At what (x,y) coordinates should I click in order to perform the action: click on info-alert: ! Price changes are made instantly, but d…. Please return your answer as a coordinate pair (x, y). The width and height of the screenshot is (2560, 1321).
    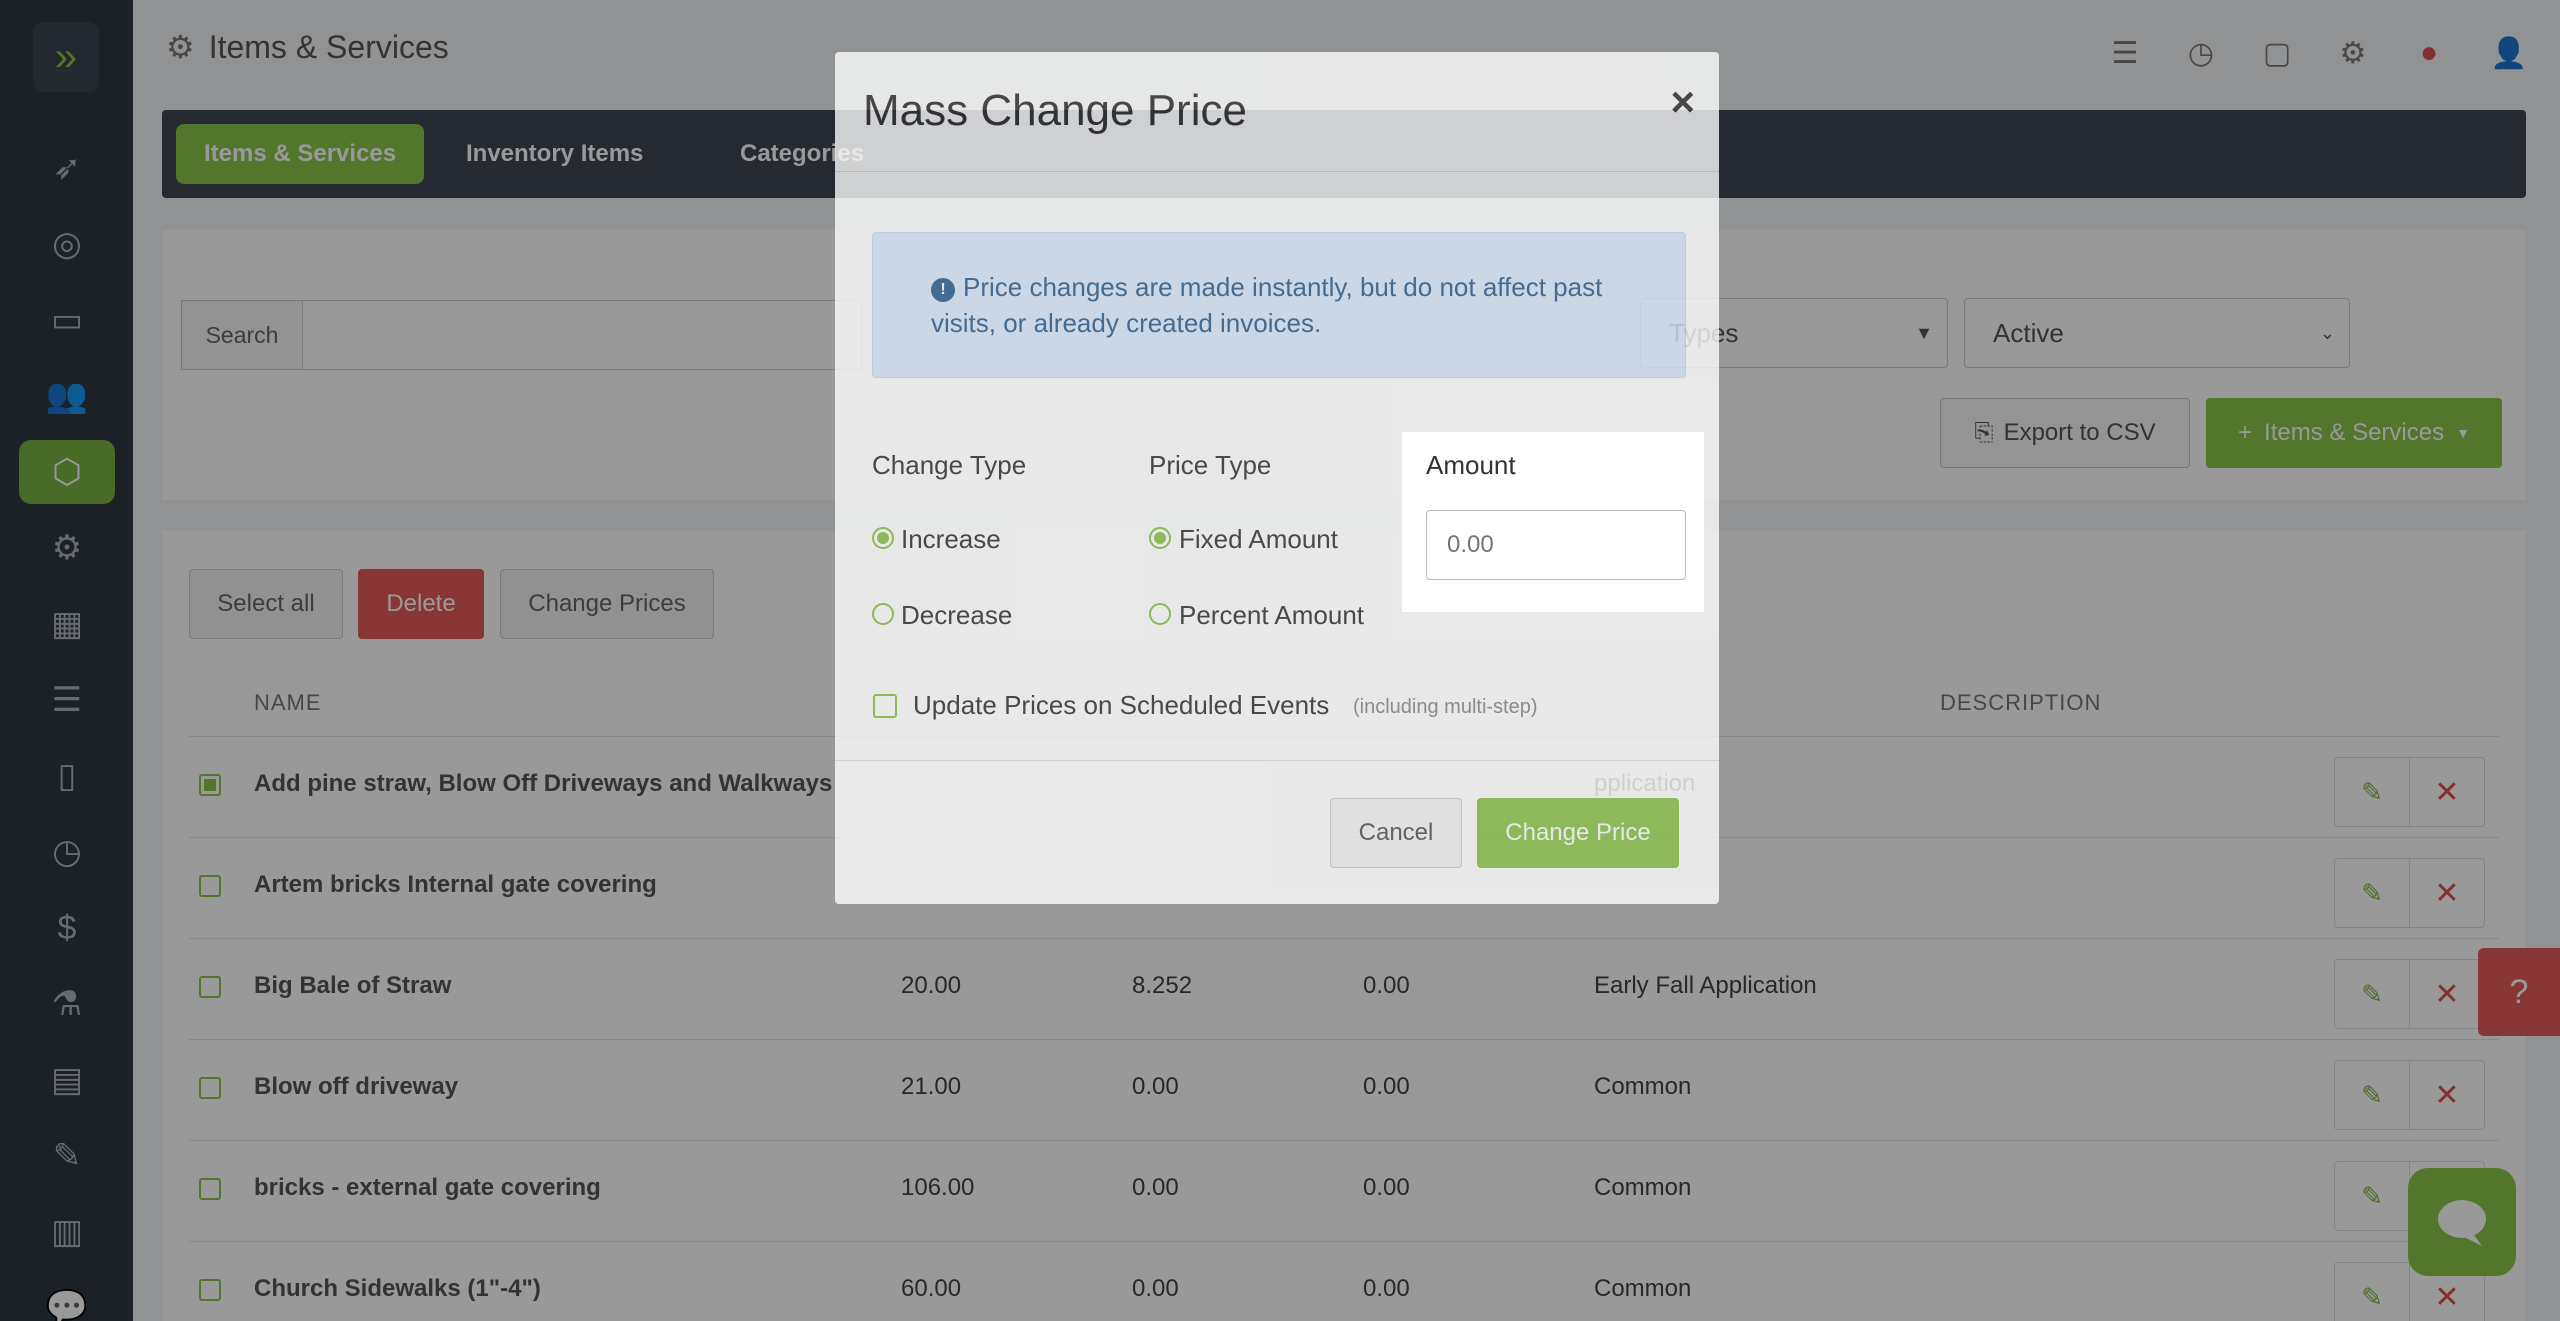
    Looking at the image, I should click on (1279, 305).